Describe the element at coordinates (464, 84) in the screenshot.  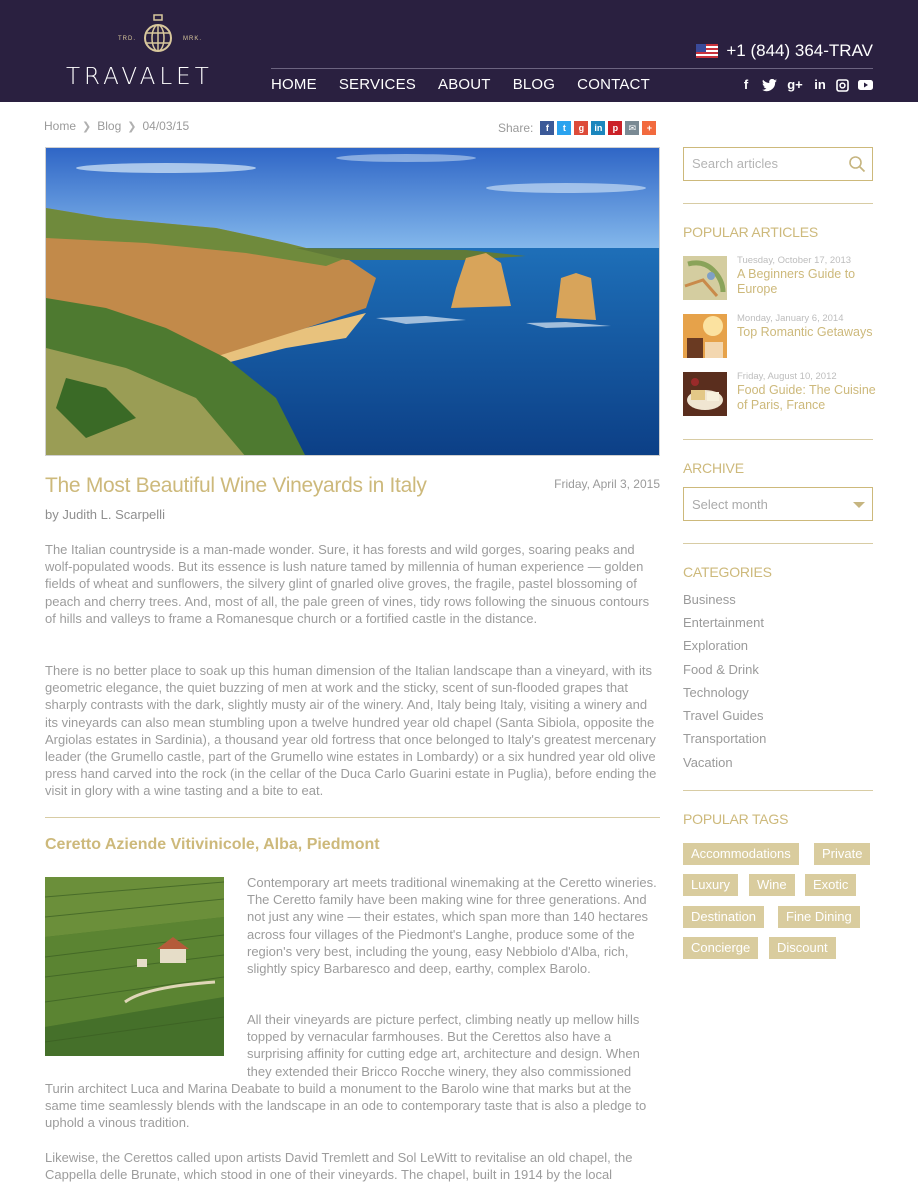
I see `nav-about: ABOUT` at that location.